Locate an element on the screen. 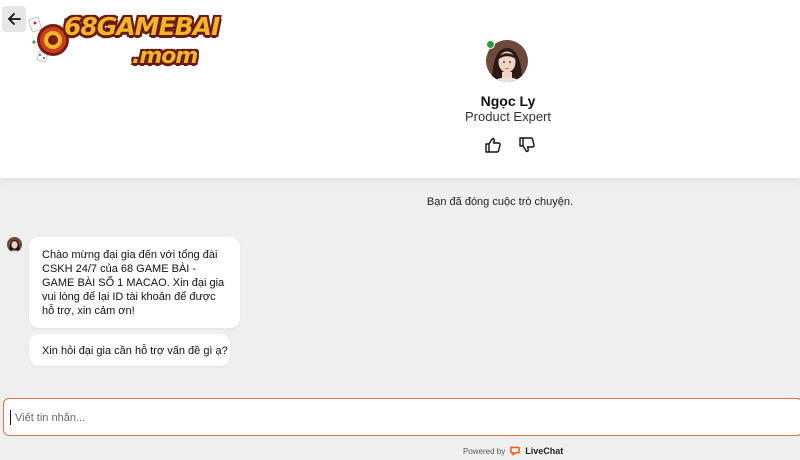  thumbs-down-icon is located at coordinates (527, 145).